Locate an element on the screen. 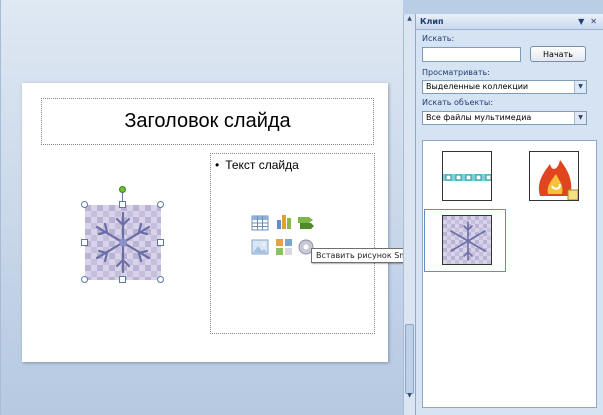 The width and height of the screenshot is (603, 415). snowflake-clip-icon is located at coordinates (467, 240).